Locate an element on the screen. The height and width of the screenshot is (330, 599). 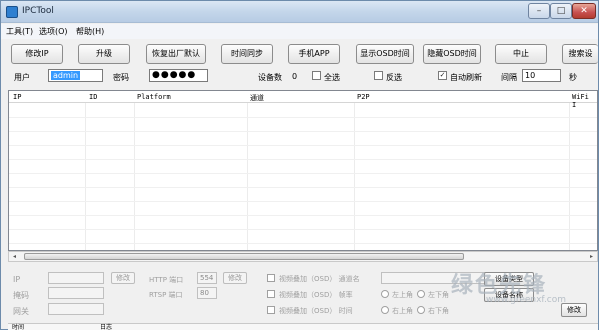
gateway-input is located at coordinates (76, 309).